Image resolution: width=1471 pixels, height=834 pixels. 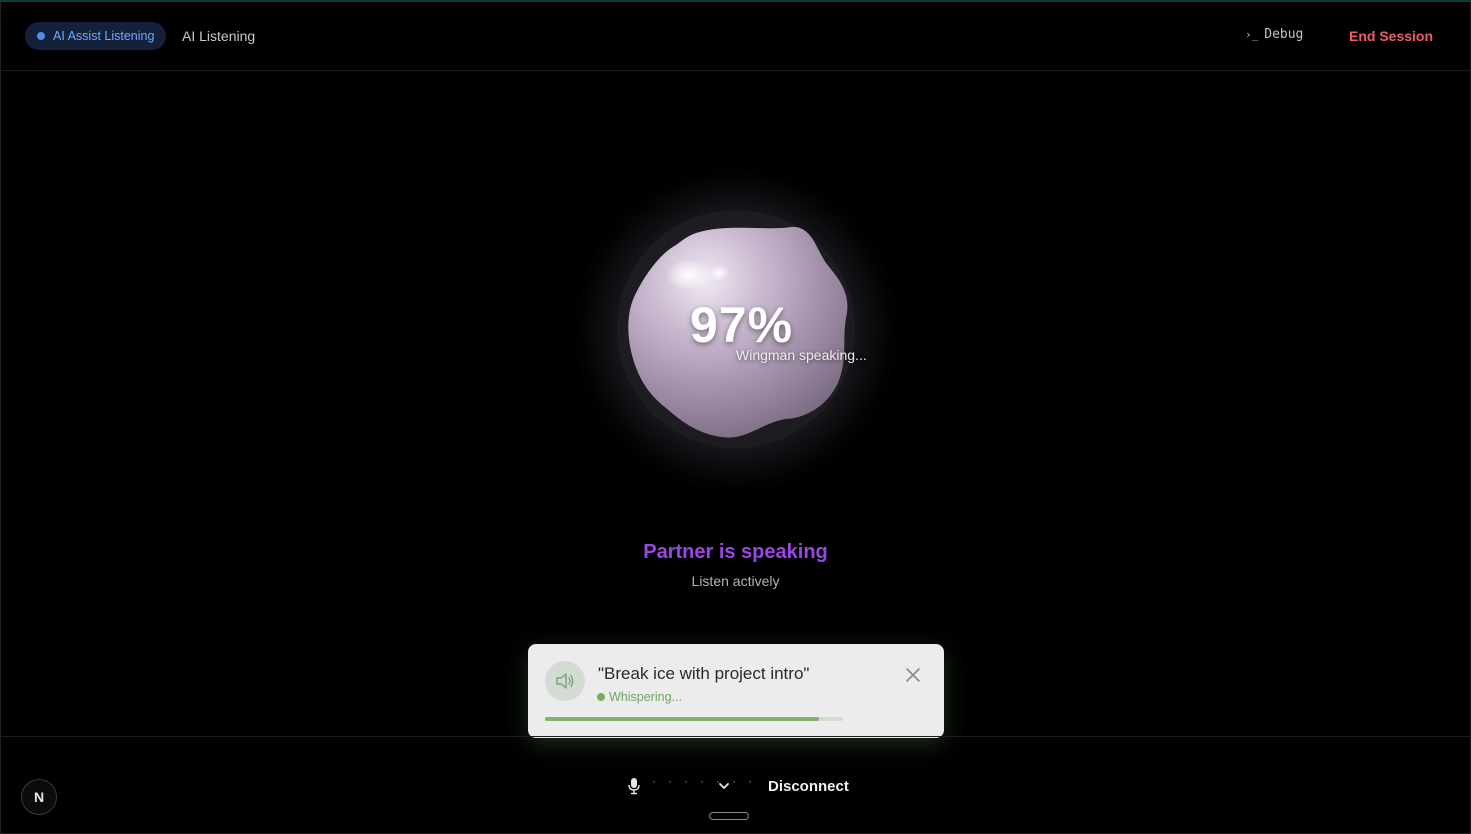 I want to click on chevron-down-icon, so click(x=724, y=786).